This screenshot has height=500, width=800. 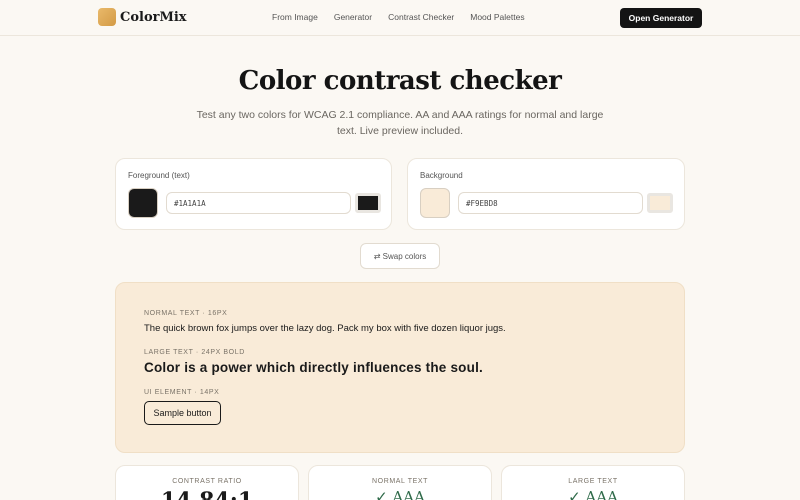 What do you see at coordinates (186, 313) in the screenshot?
I see `normal-text-caption: NORMAL TEXT · 16PX` at bounding box center [186, 313].